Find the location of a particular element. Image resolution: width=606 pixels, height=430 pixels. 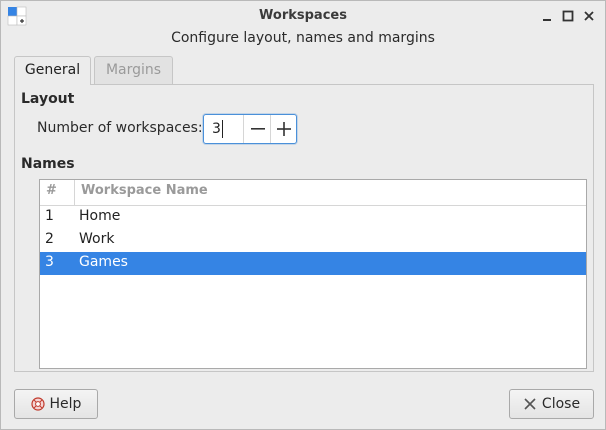

close-icon is located at coordinates (530, 404).